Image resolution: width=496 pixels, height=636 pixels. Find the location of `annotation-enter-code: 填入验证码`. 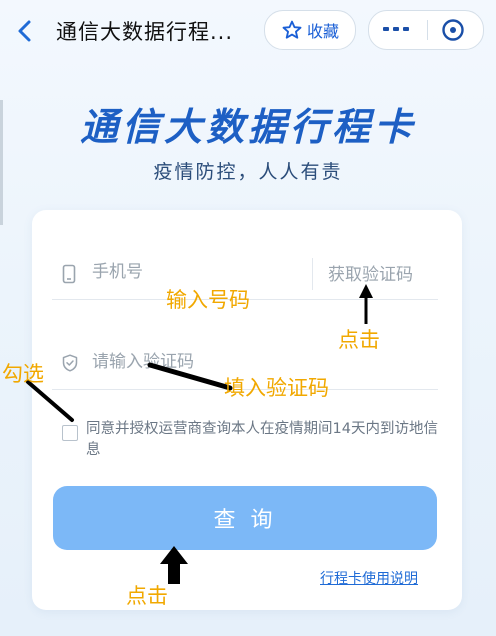

annotation-enter-code: 填入验证码 is located at coordinates (276, 388).